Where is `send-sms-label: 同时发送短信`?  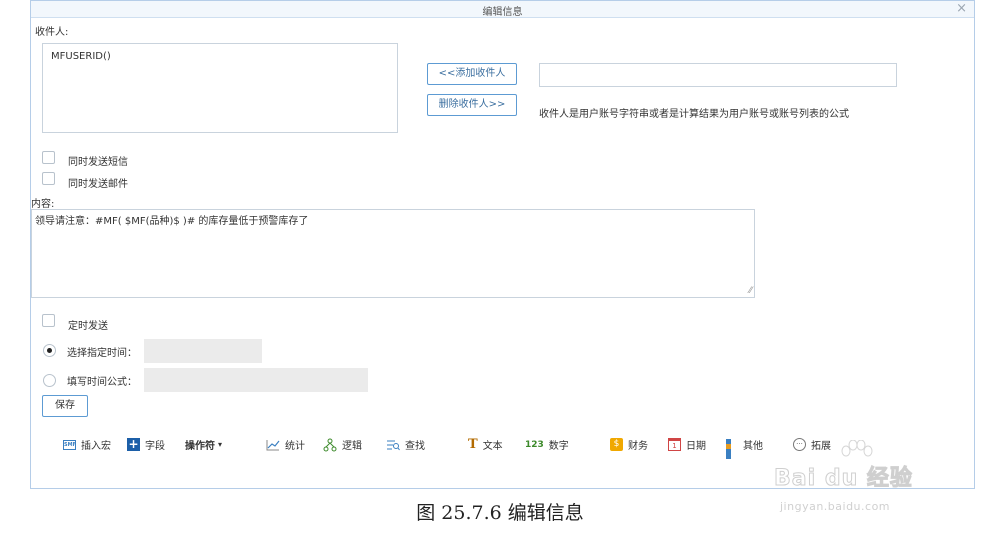
send-sms-label: 同时发送短信 is located at coordinates (98, 162).